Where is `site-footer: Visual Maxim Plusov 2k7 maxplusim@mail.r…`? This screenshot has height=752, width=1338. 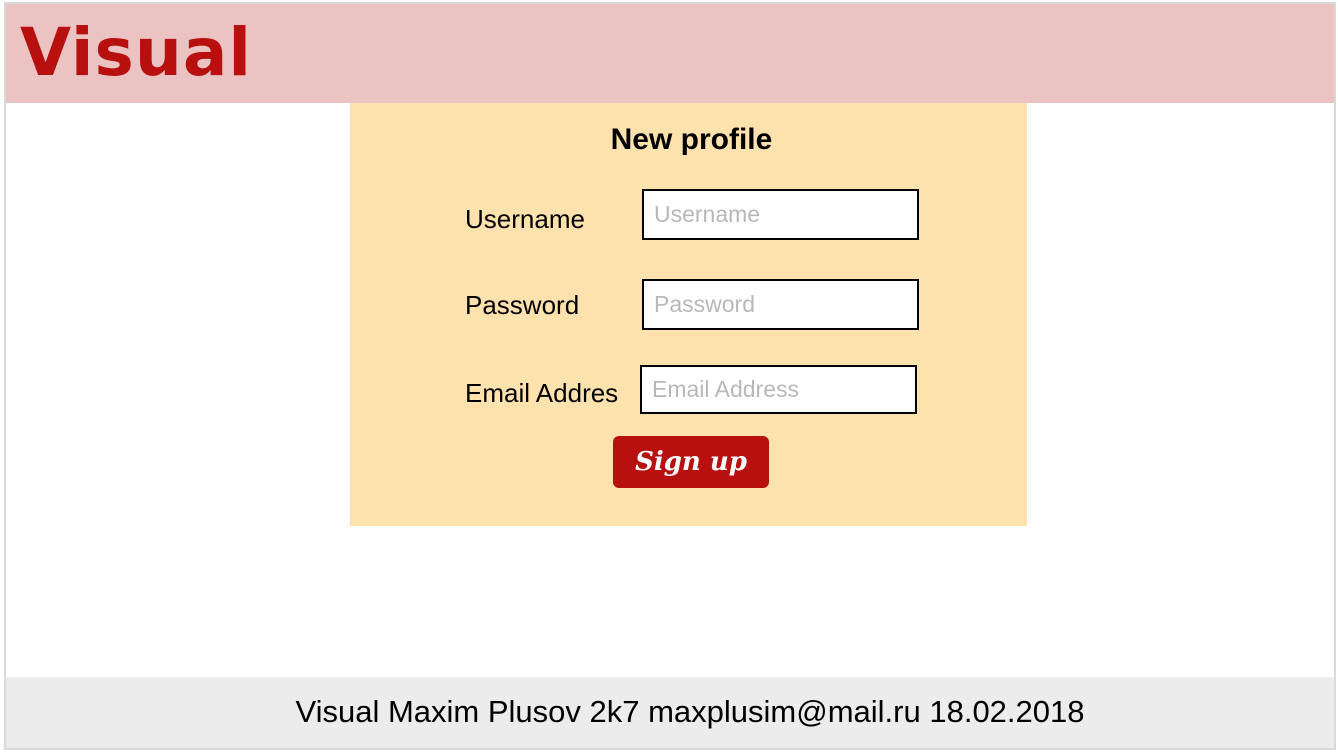 site-footer: Visual Maxim Plusov 2k7 maxplusim@mail.r… is located at coordinates (670, 712).